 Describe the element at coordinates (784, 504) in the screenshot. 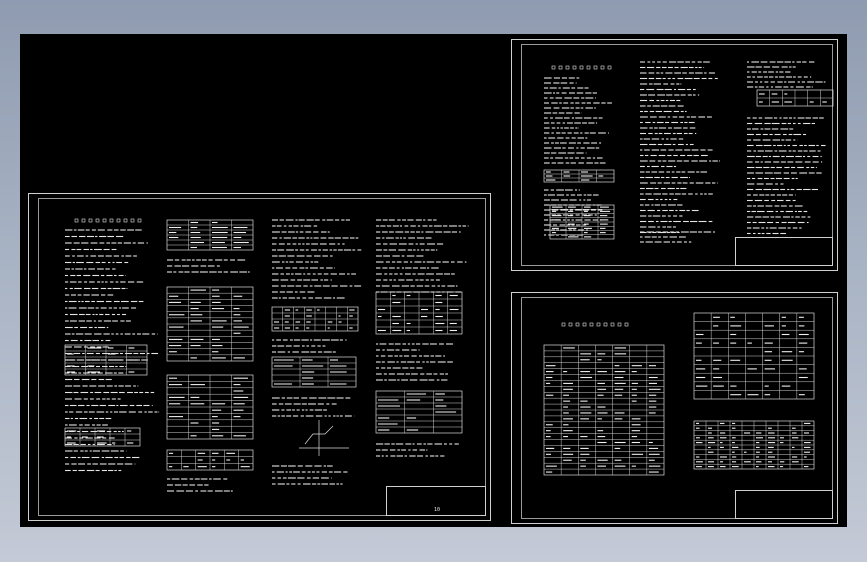

I see `sheet-3-title-block` at that location.